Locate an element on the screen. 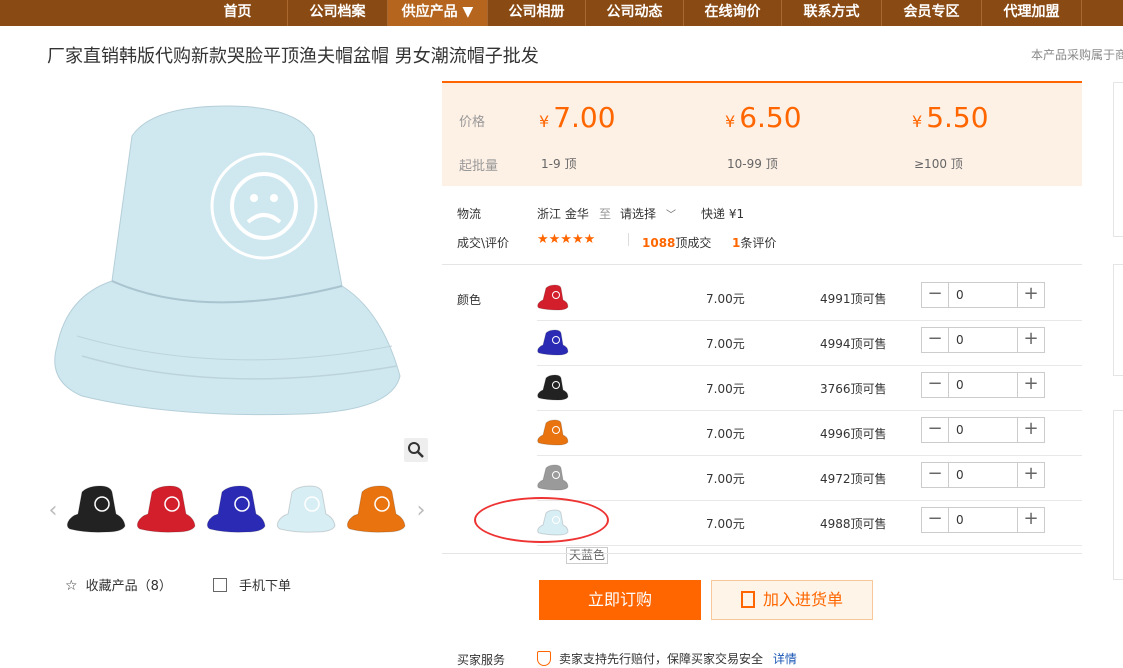 Image resolution: width=1123 pixels, height=668 pixels. logistics-to: 至 is located at coordinates (605, 214).